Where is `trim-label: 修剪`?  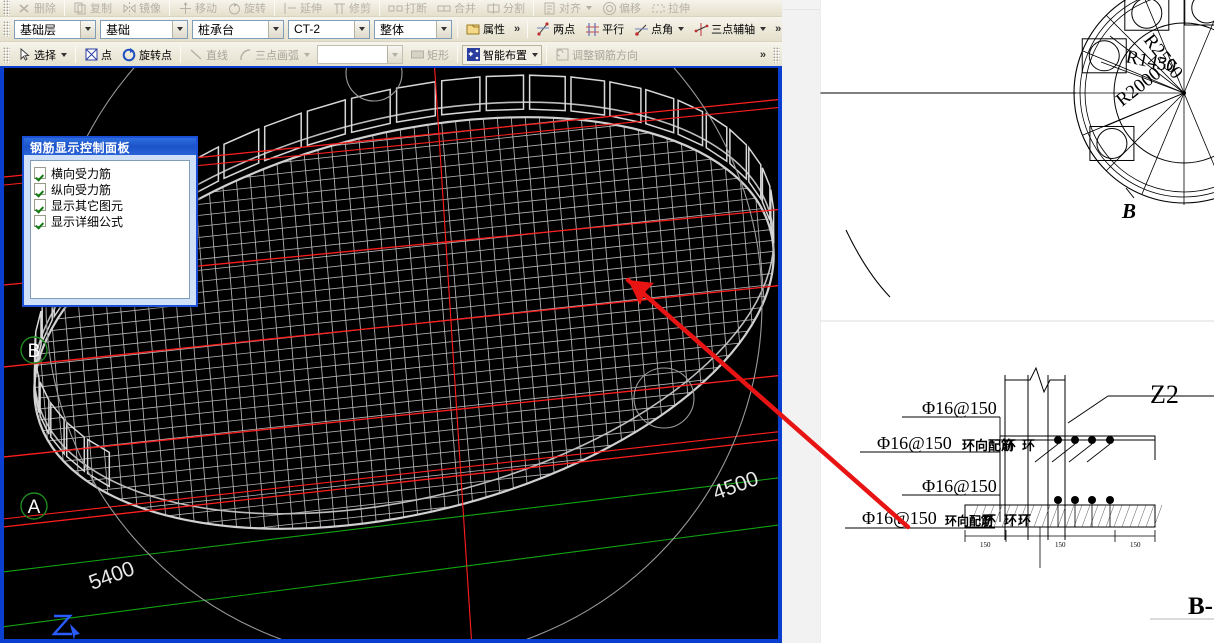
trim-label: 修剪 is located at coordinates (360, 9).